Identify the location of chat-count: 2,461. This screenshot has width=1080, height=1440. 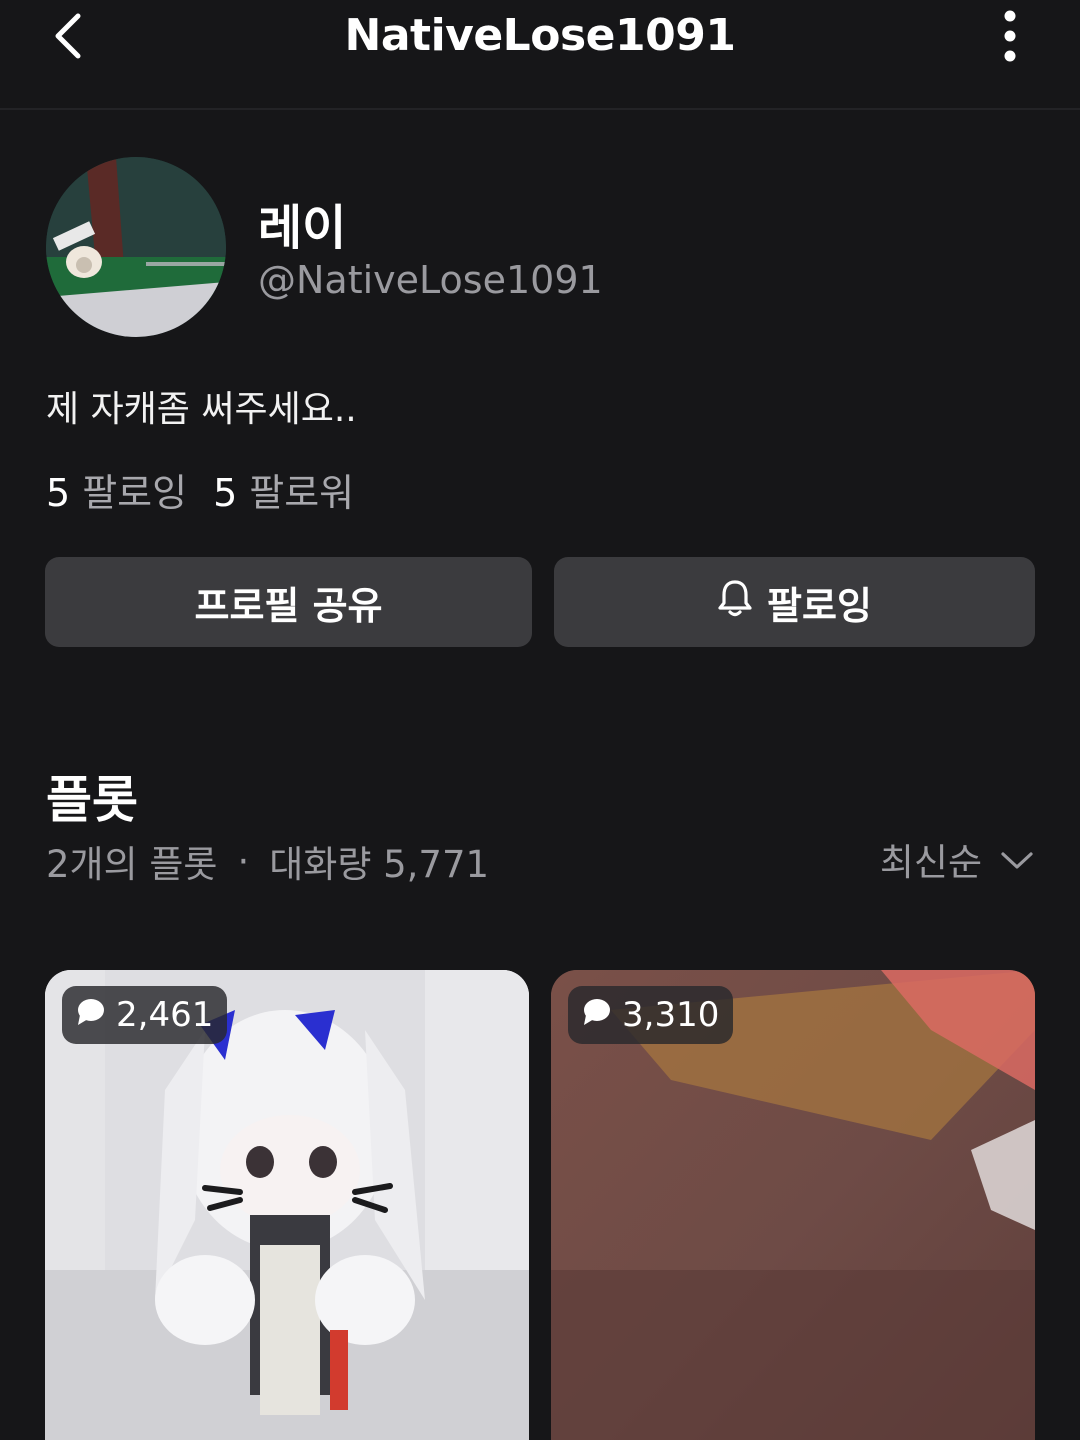
(165, 1015).